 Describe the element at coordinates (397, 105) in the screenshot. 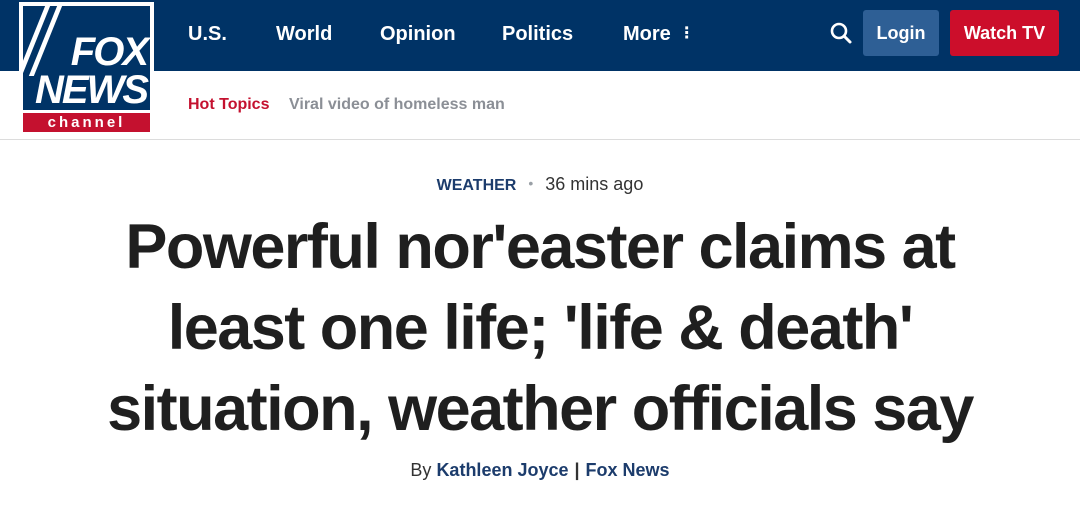

I see `hot-topic-link: Viral video of homeless man` at that location.